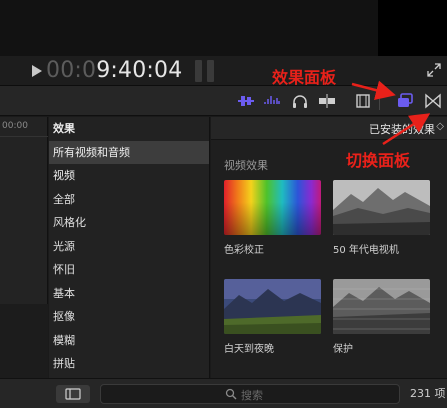 The image size is (447, 408). I want to click on installed-effects-menu: 已安装的效果, so click(402, 129).